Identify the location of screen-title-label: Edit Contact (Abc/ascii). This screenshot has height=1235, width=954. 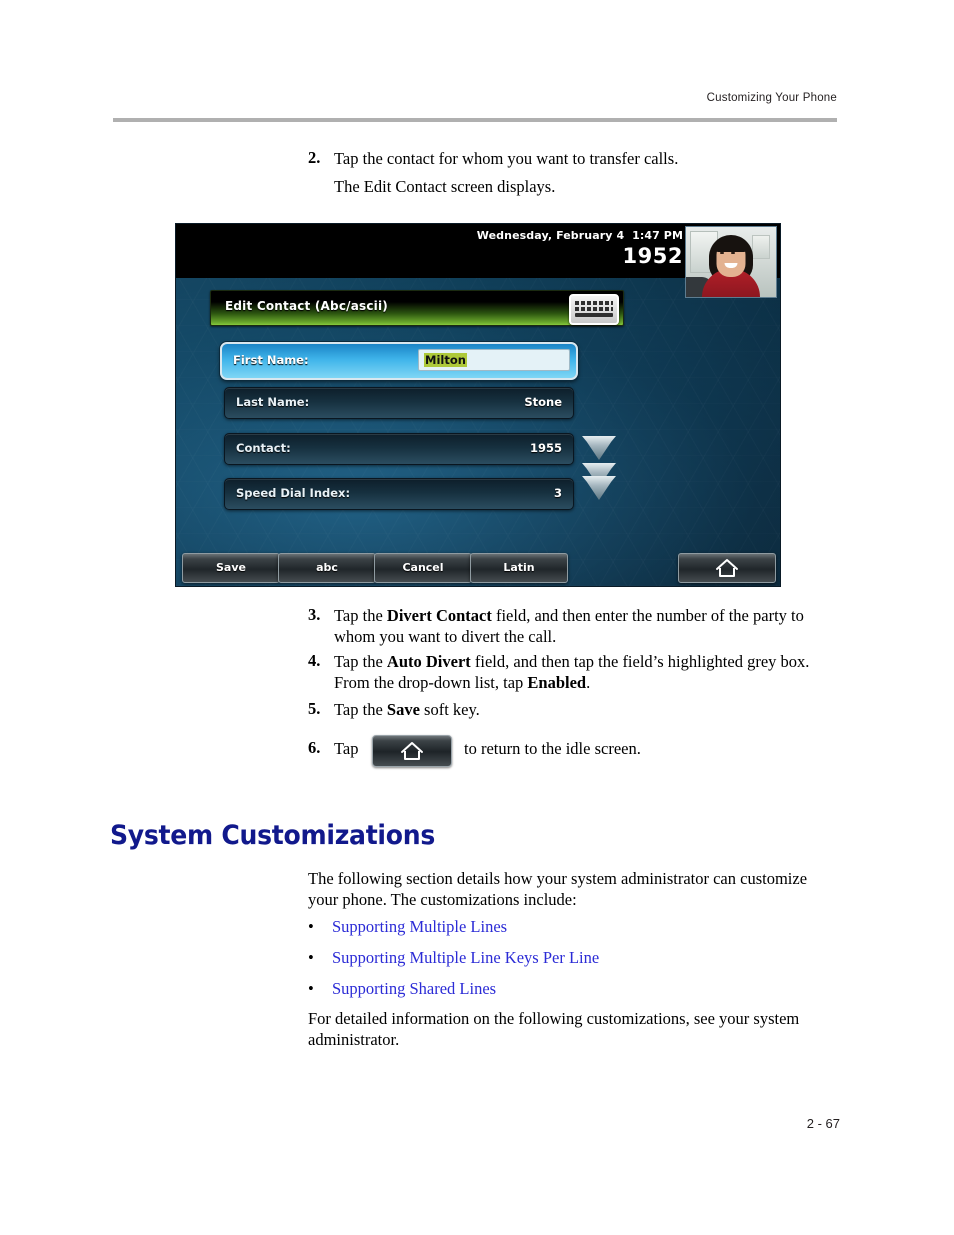
(306, 306).